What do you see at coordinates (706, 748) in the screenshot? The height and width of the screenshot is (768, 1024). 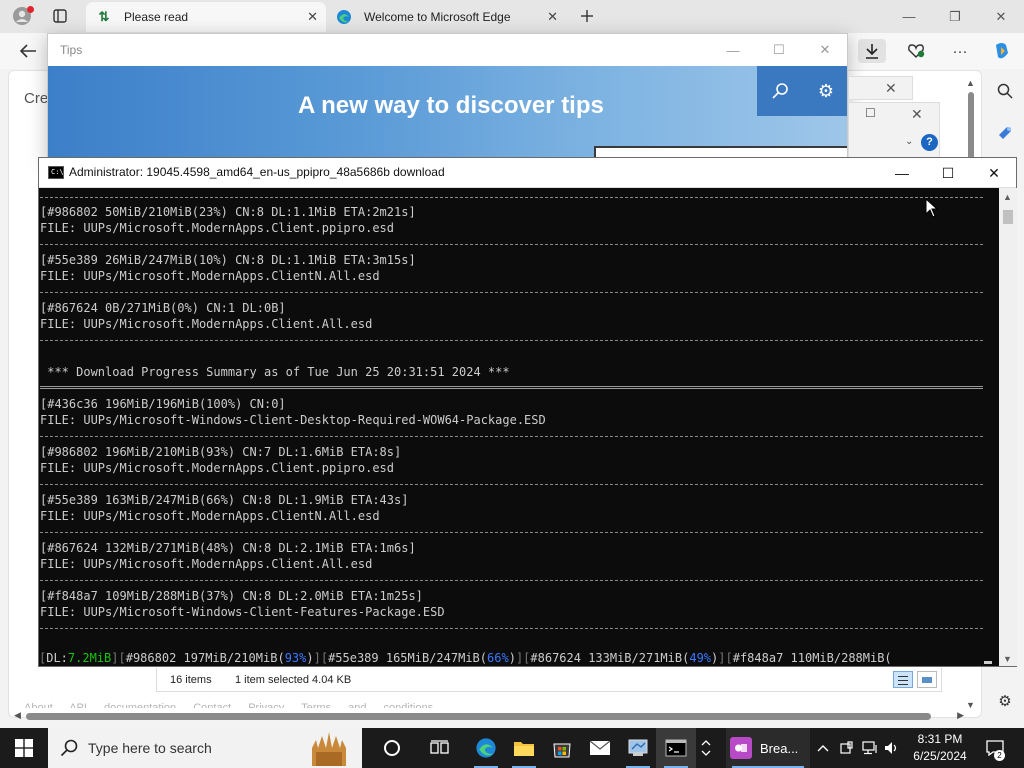 I see `taskbar-overflow-chevron-icon` at bounding box center [706, 748].